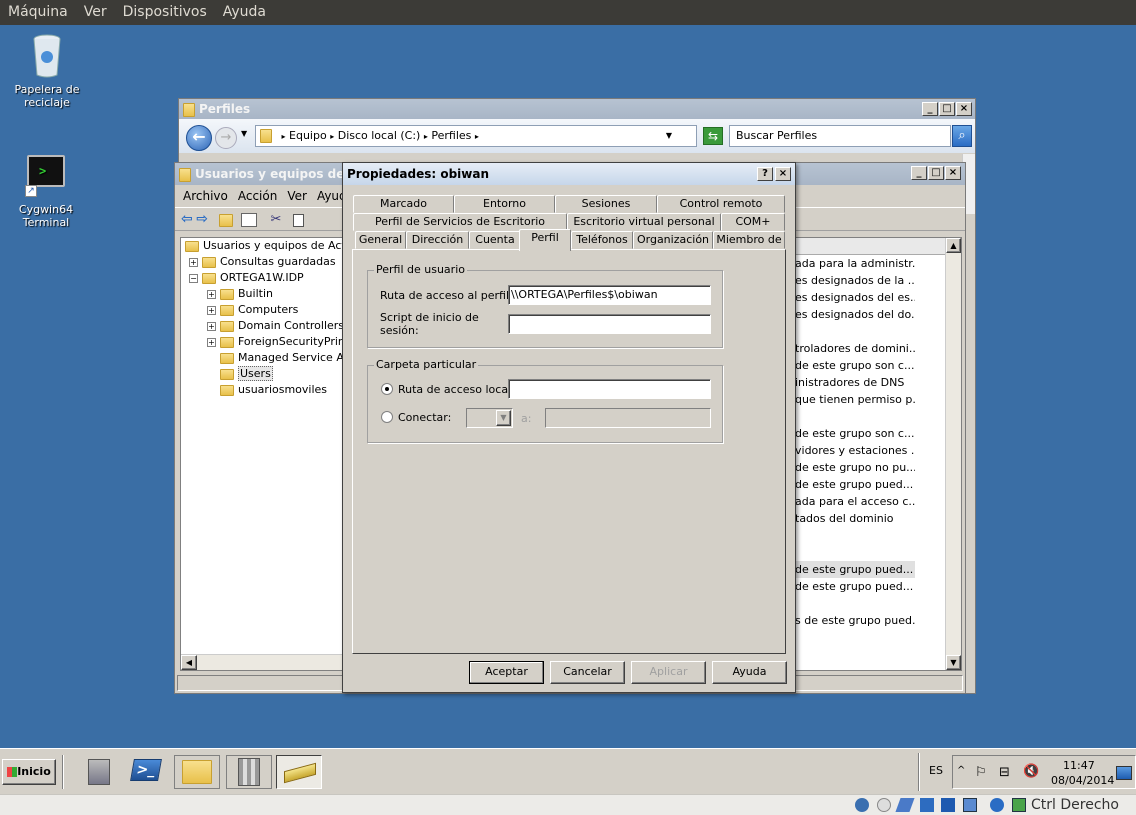  I want to click on logon-script-field, so click(609, 324).